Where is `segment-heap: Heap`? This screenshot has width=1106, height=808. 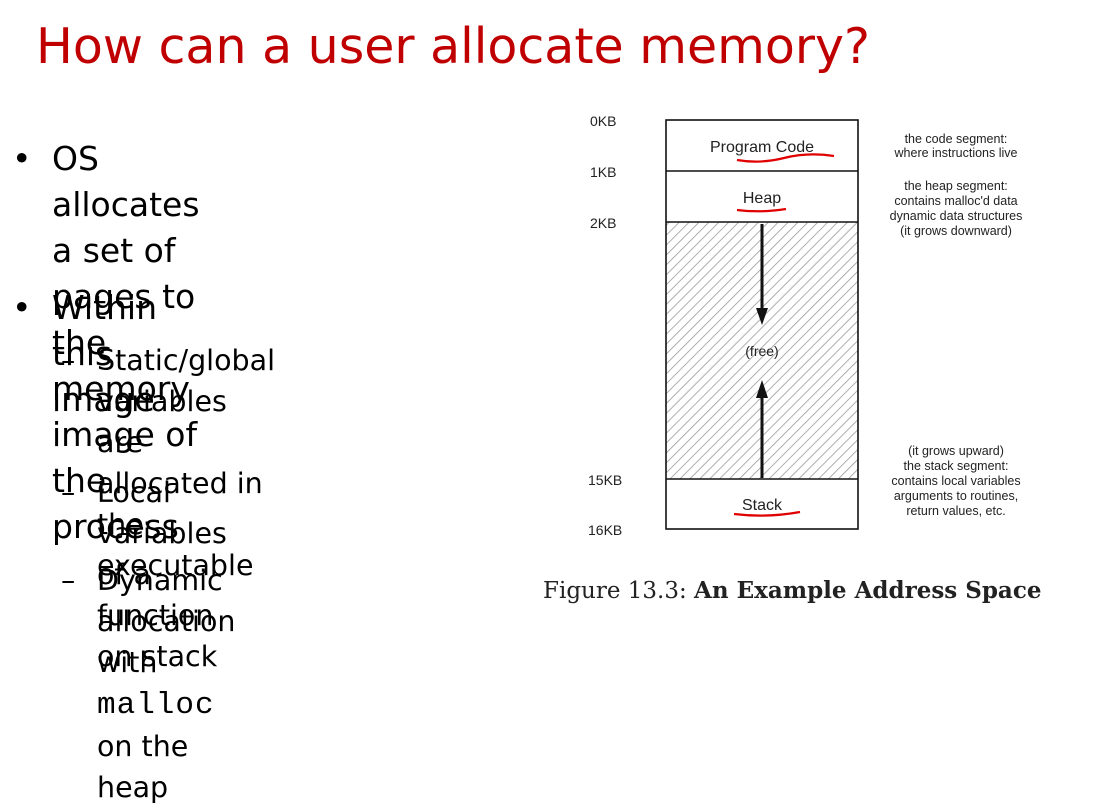
segment-heap: Heap is located at coordinates (762, 198).